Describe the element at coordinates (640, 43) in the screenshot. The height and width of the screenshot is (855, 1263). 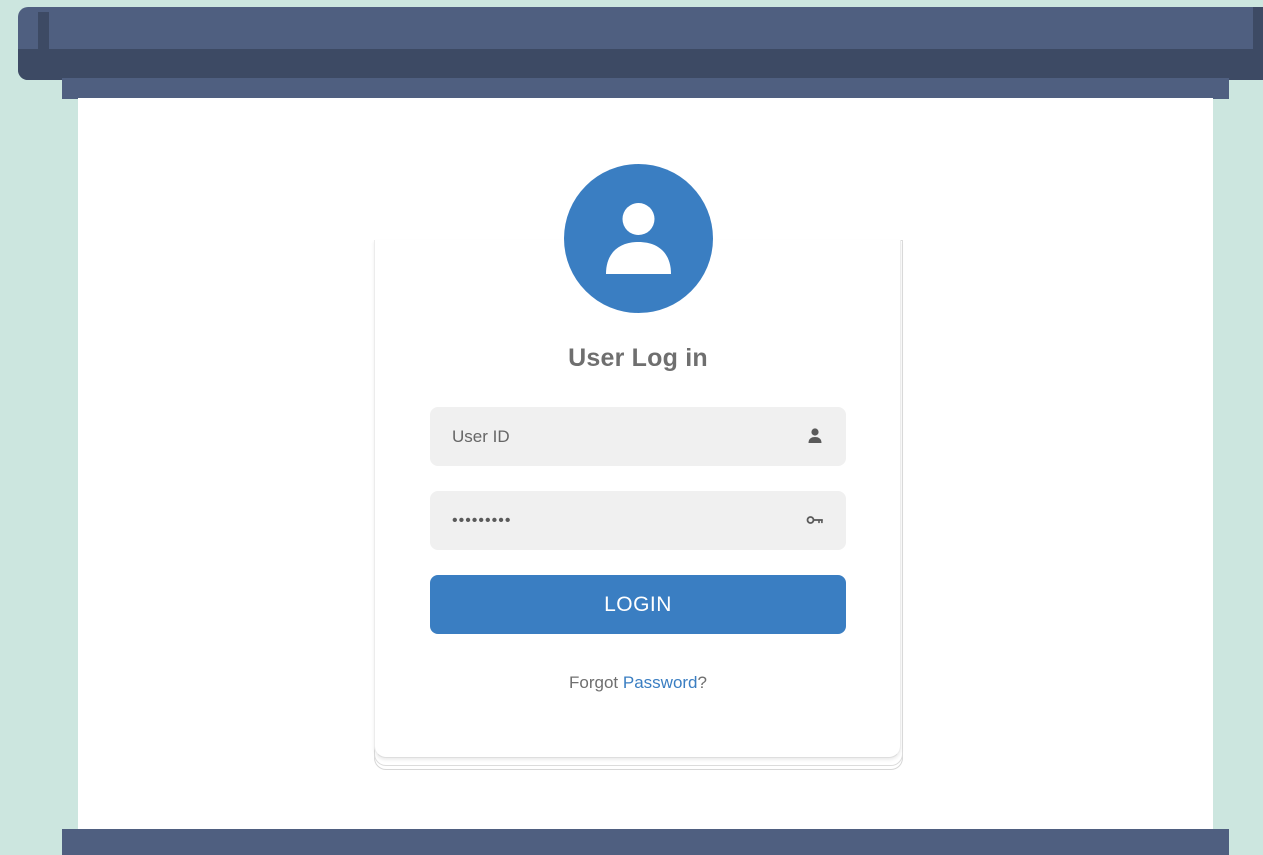
I see `screen-roller` at that location.